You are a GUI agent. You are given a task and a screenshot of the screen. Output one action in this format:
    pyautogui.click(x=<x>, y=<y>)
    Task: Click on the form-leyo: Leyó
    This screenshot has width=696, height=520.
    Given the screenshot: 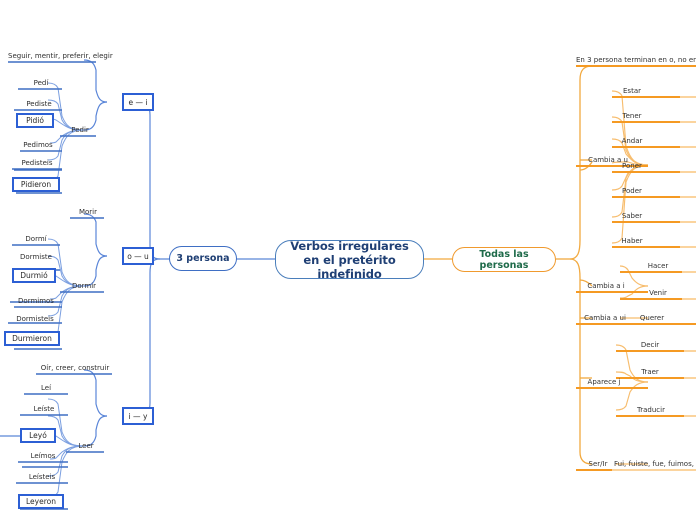 What is the action you would take?
    pyautogui.click(x=38, y=435)
    